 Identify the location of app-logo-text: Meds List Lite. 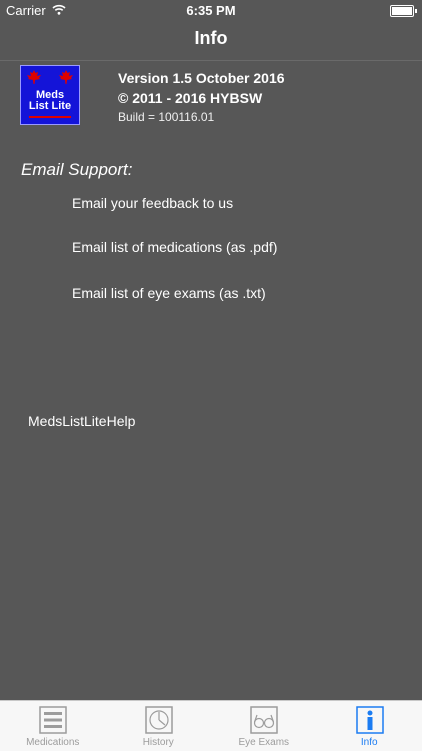
(50, 101).